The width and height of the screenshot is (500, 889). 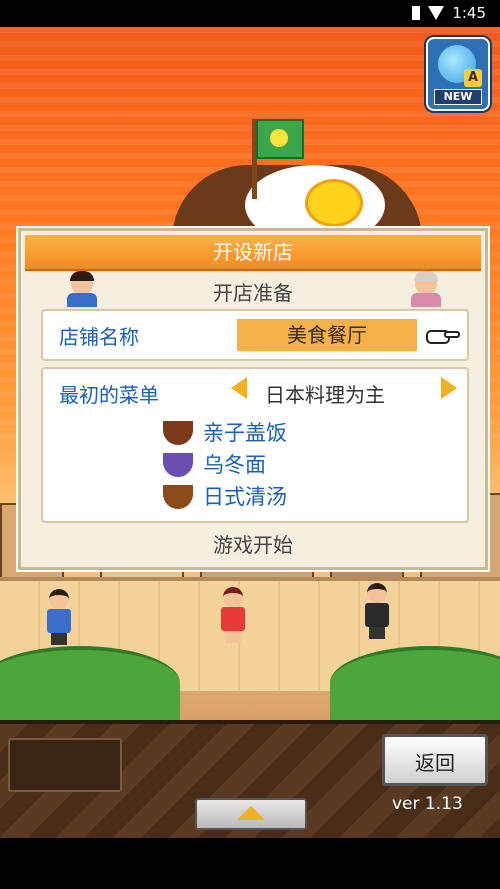 I want to click on menu-list: 亲子盖饭 乌冬面 日式清汤, so click(x=225, y=465).